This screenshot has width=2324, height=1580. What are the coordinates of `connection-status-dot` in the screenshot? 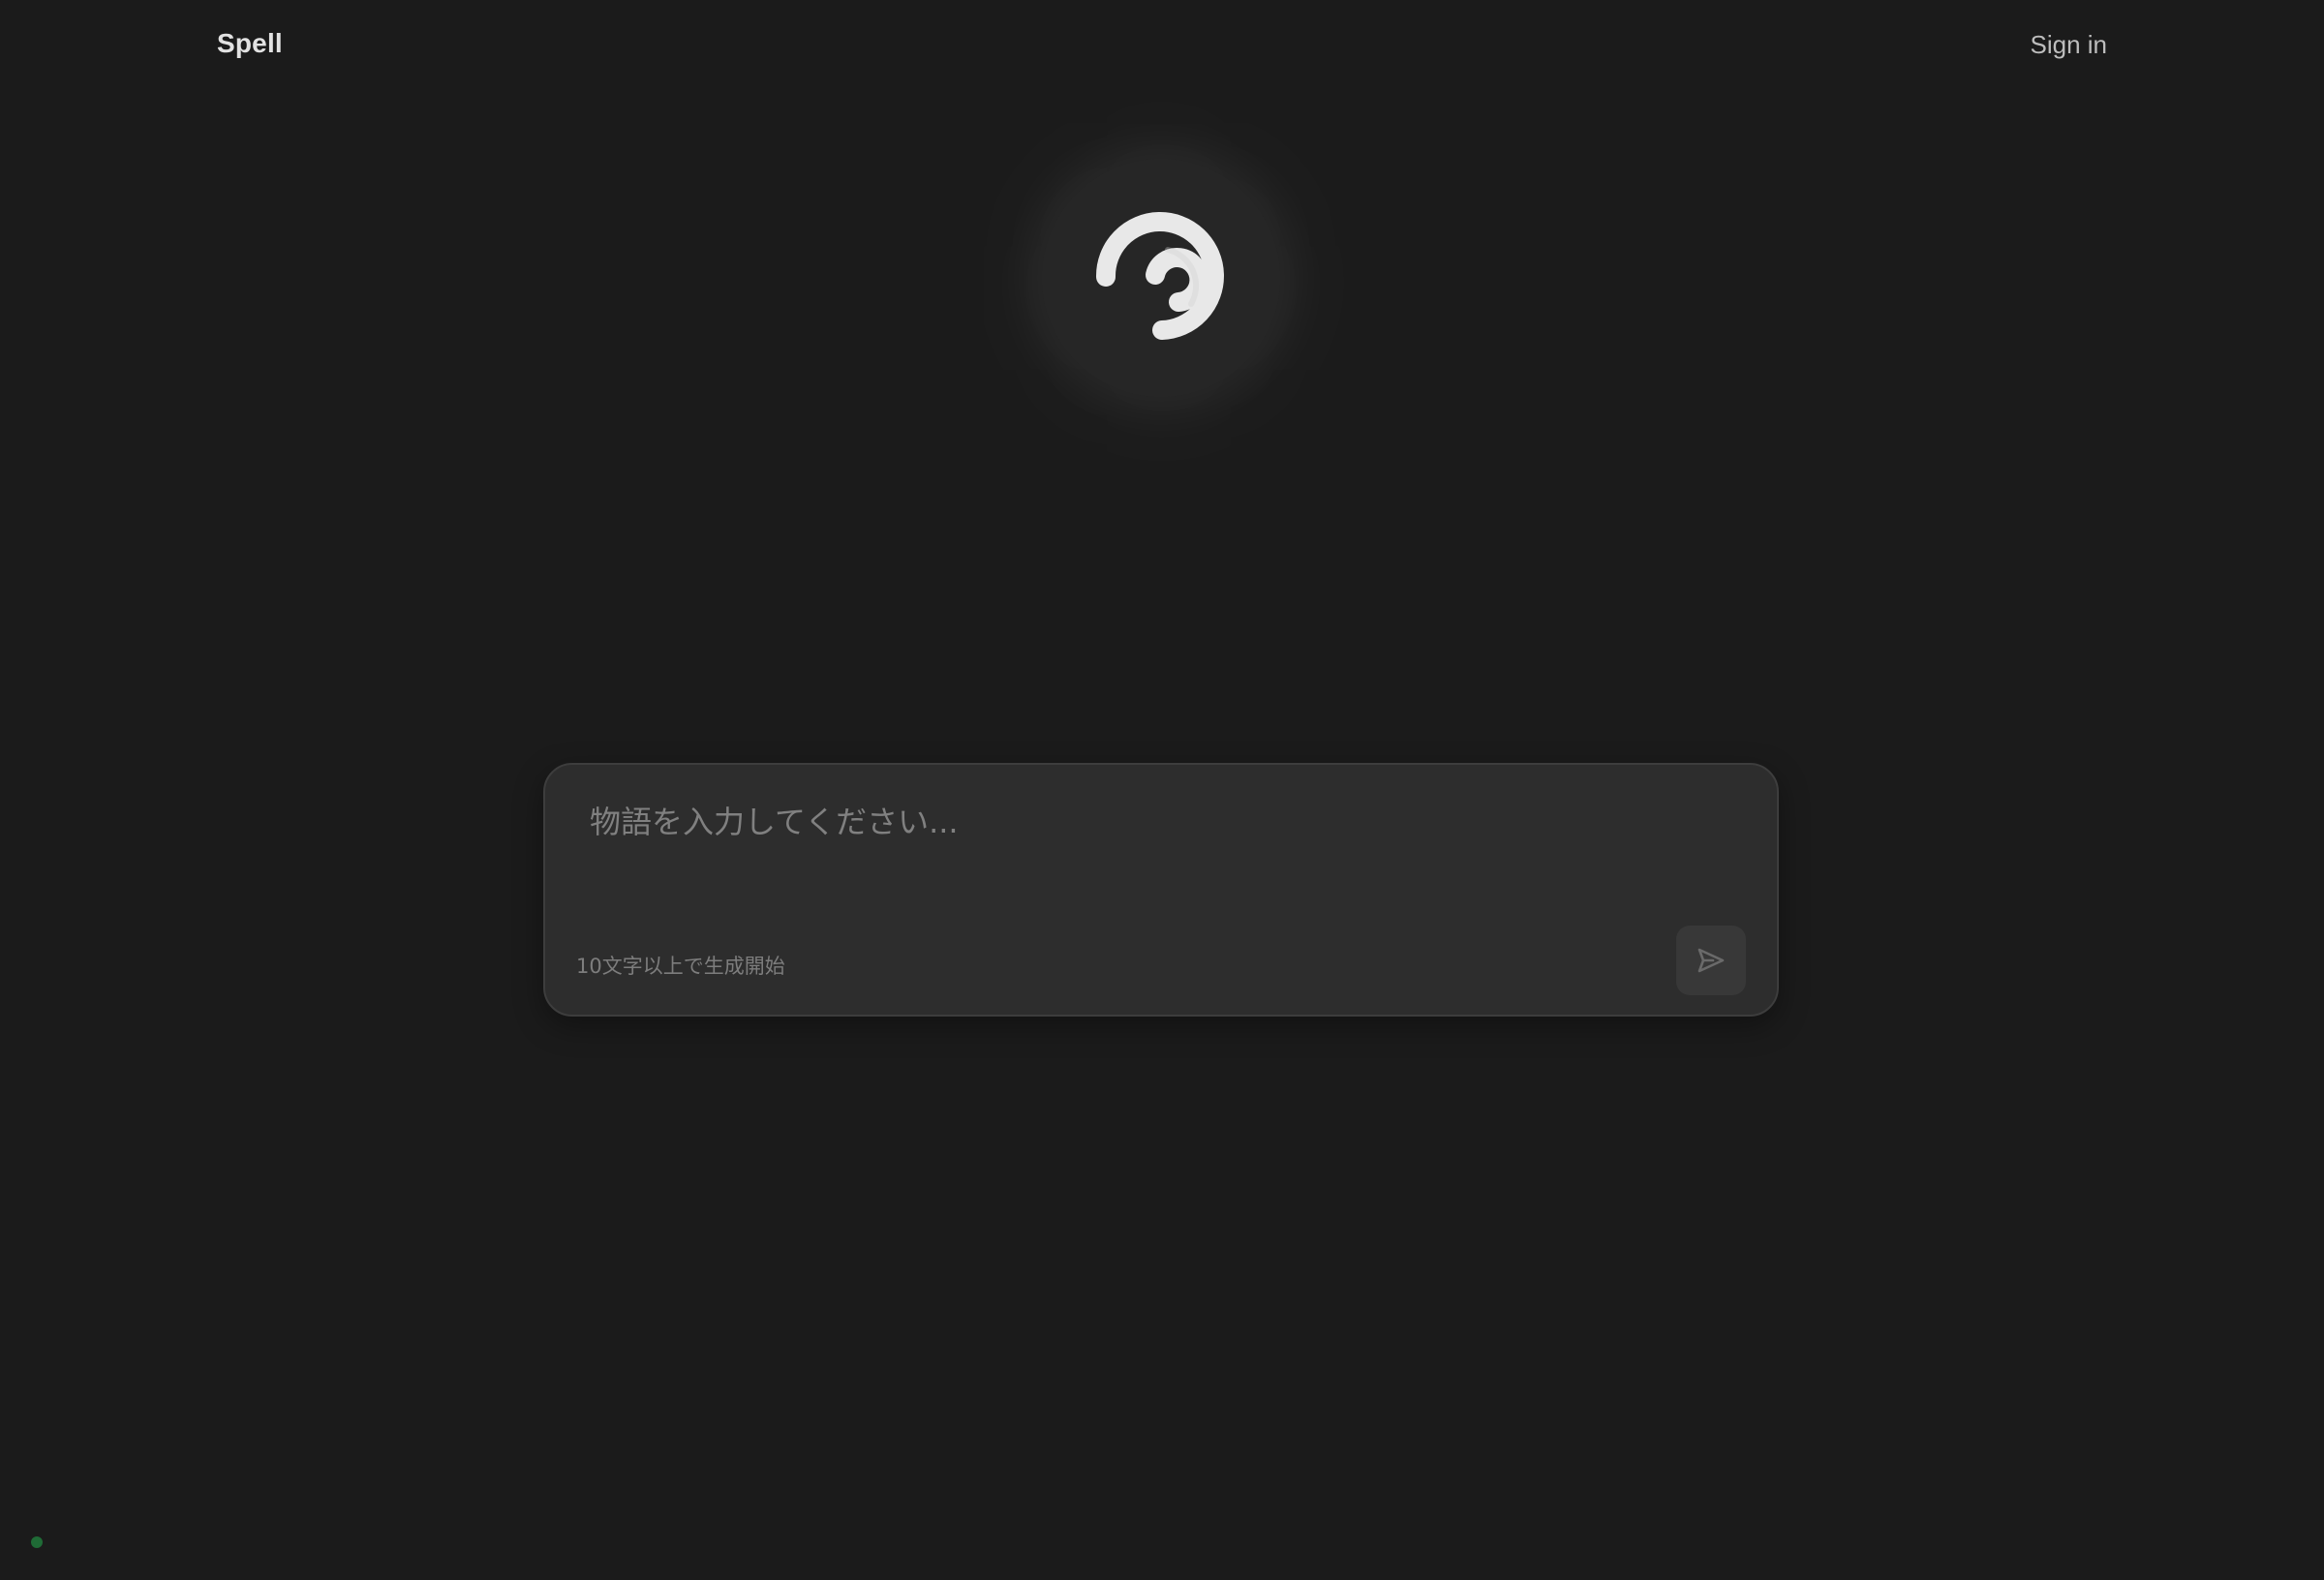 It's located at (37, 1542).